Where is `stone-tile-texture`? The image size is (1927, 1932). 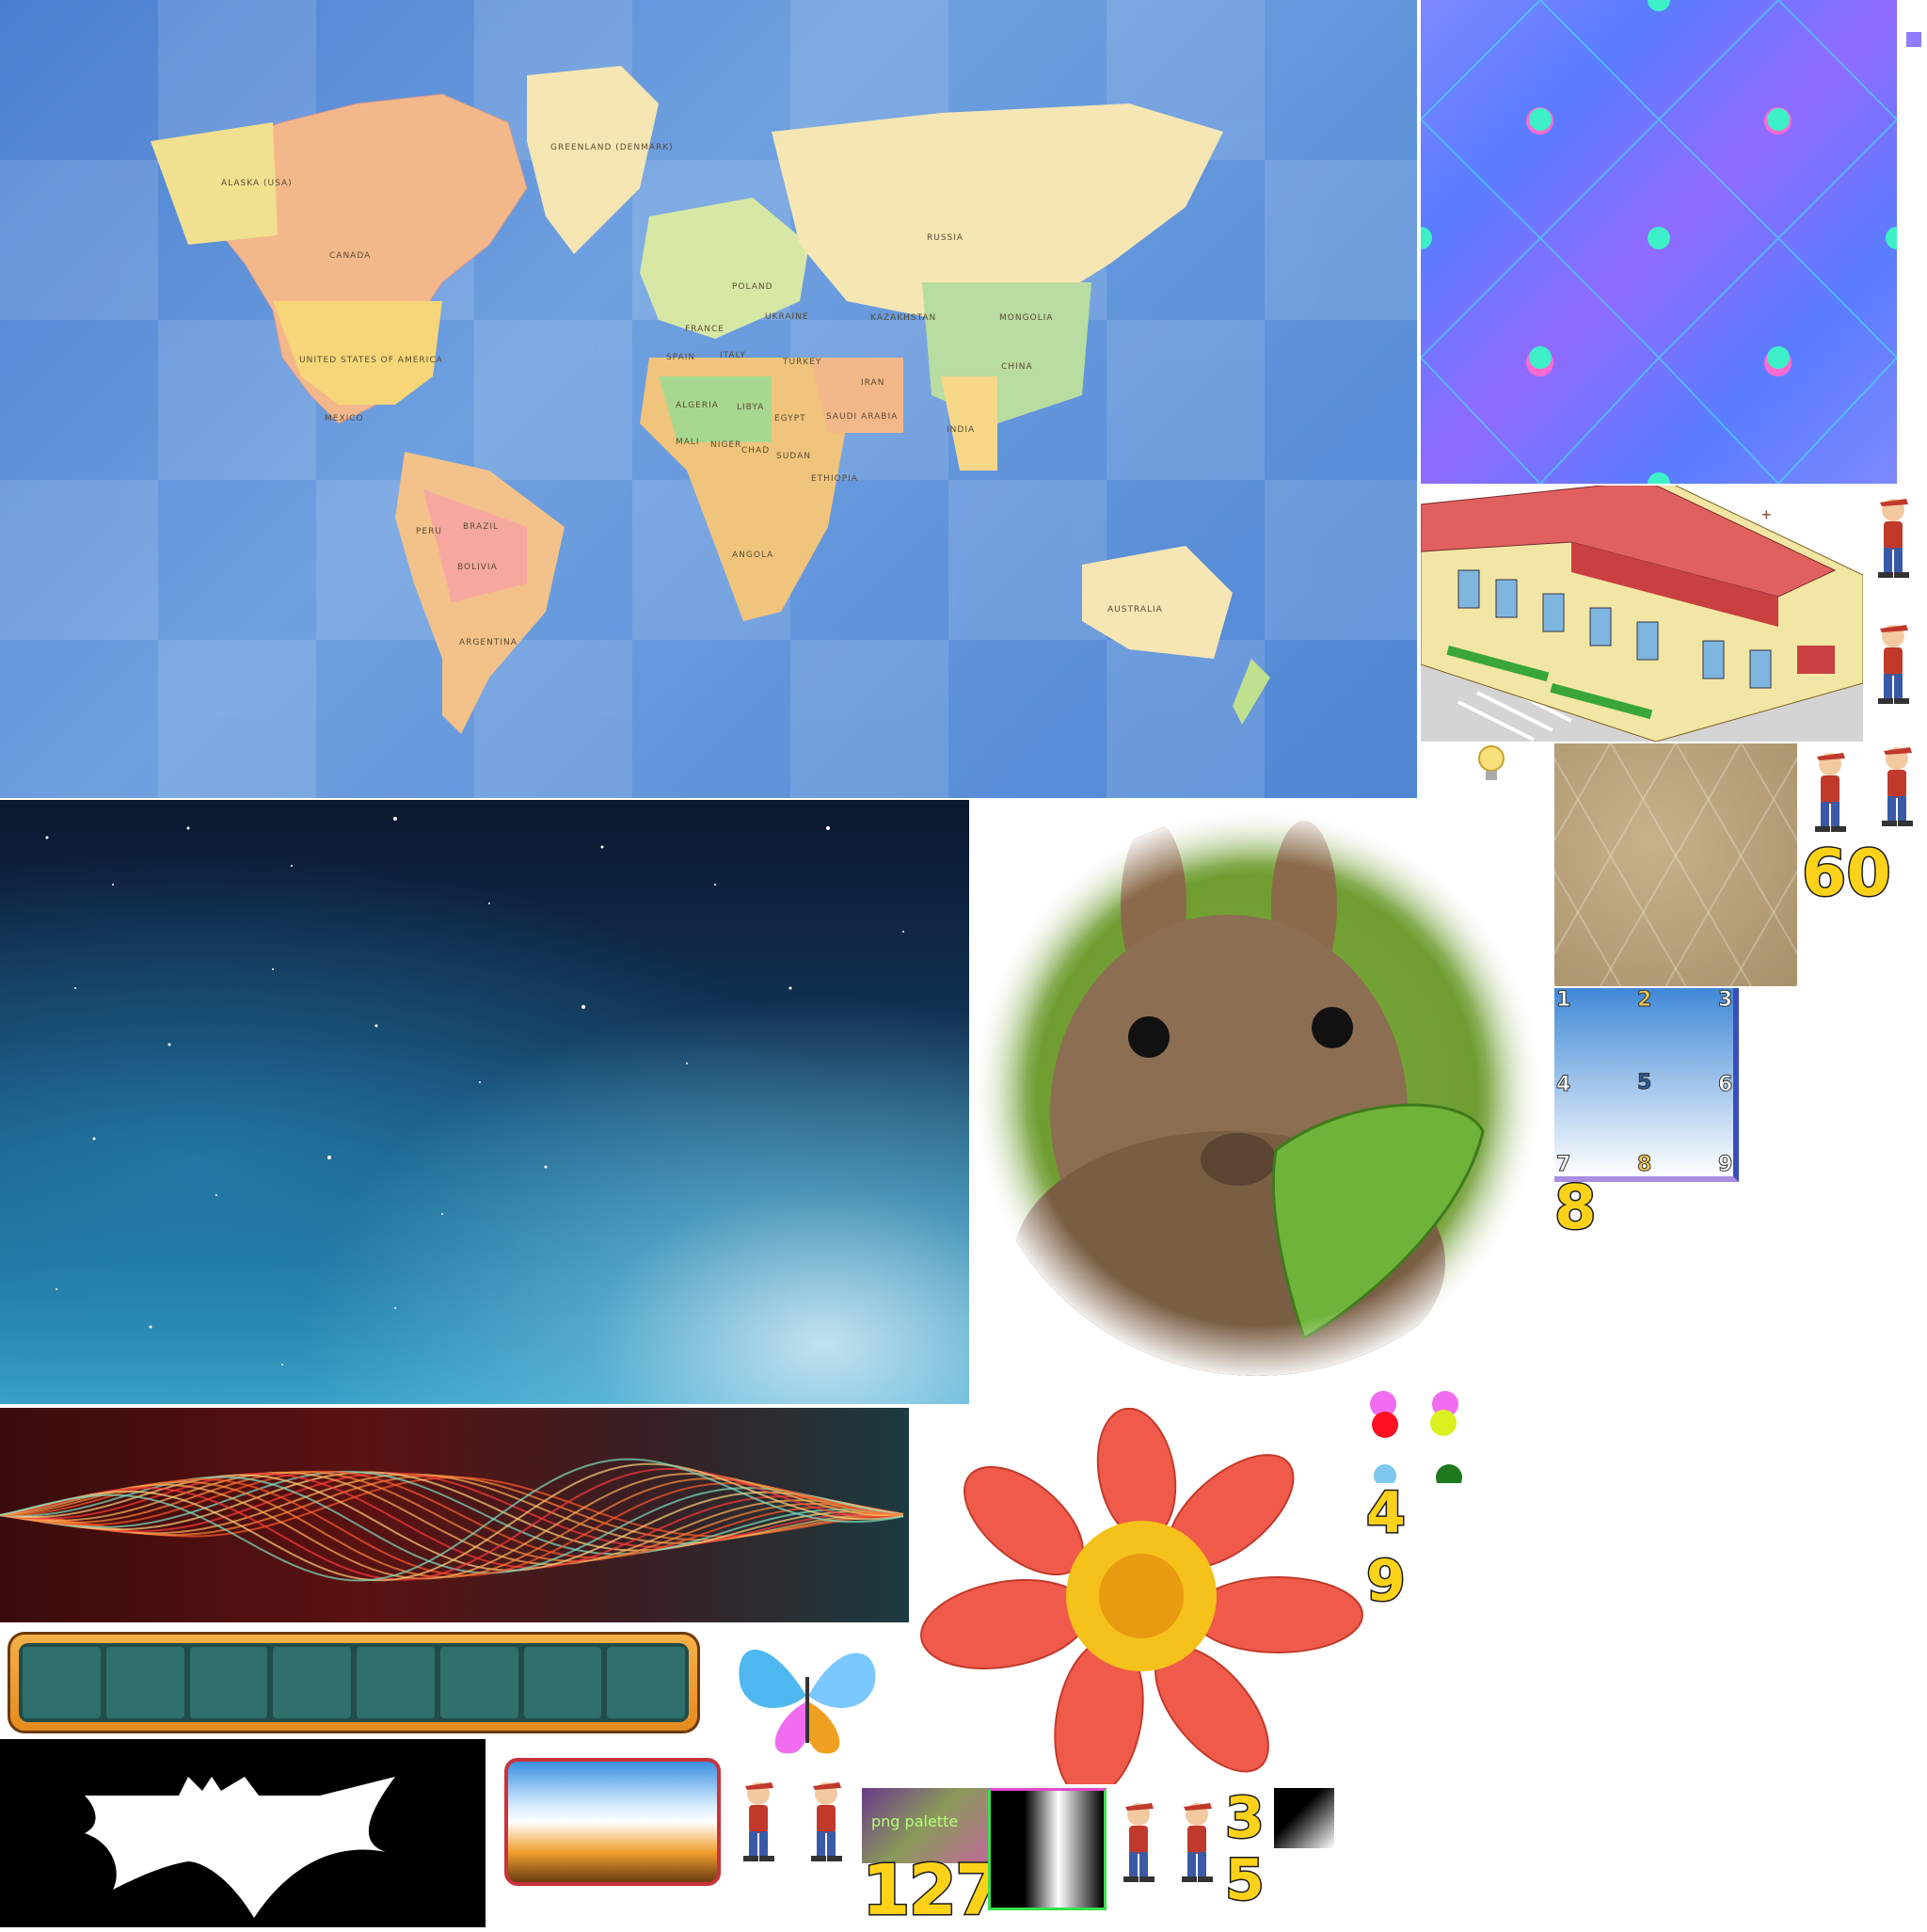 stone-tile-texture is located at coordinates (1675, 864).